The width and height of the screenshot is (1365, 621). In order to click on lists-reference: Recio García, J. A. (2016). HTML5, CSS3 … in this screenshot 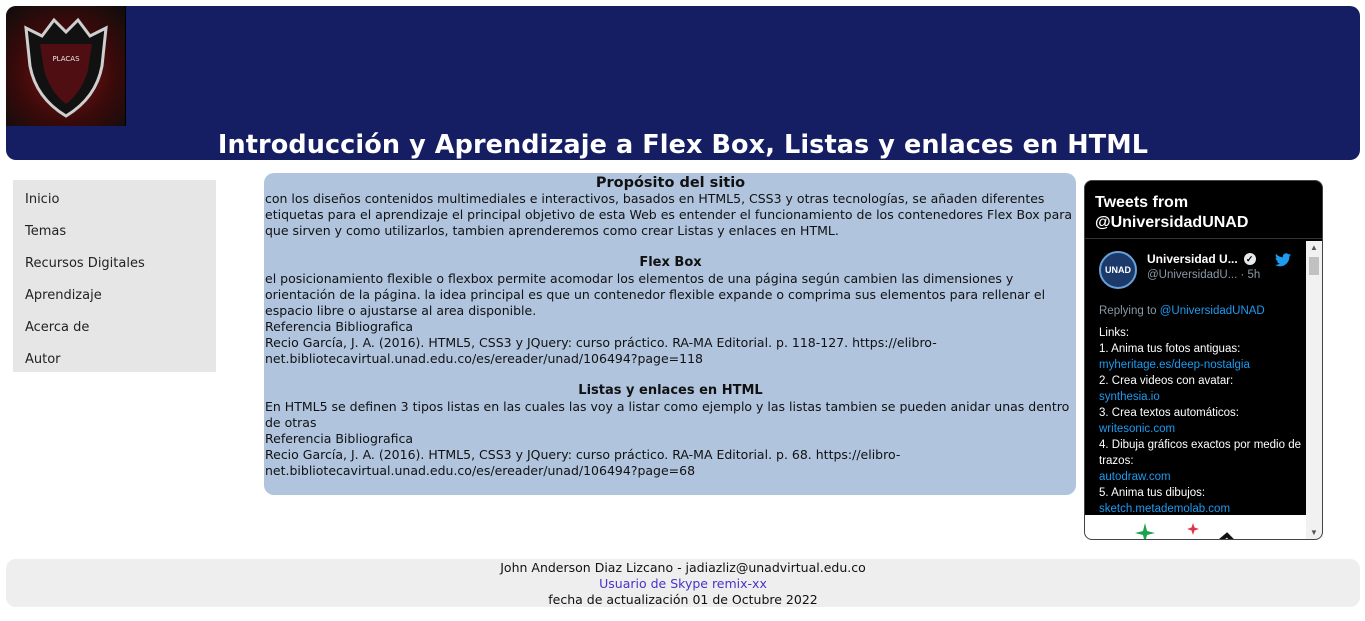, I will do `click(583, 462)`.